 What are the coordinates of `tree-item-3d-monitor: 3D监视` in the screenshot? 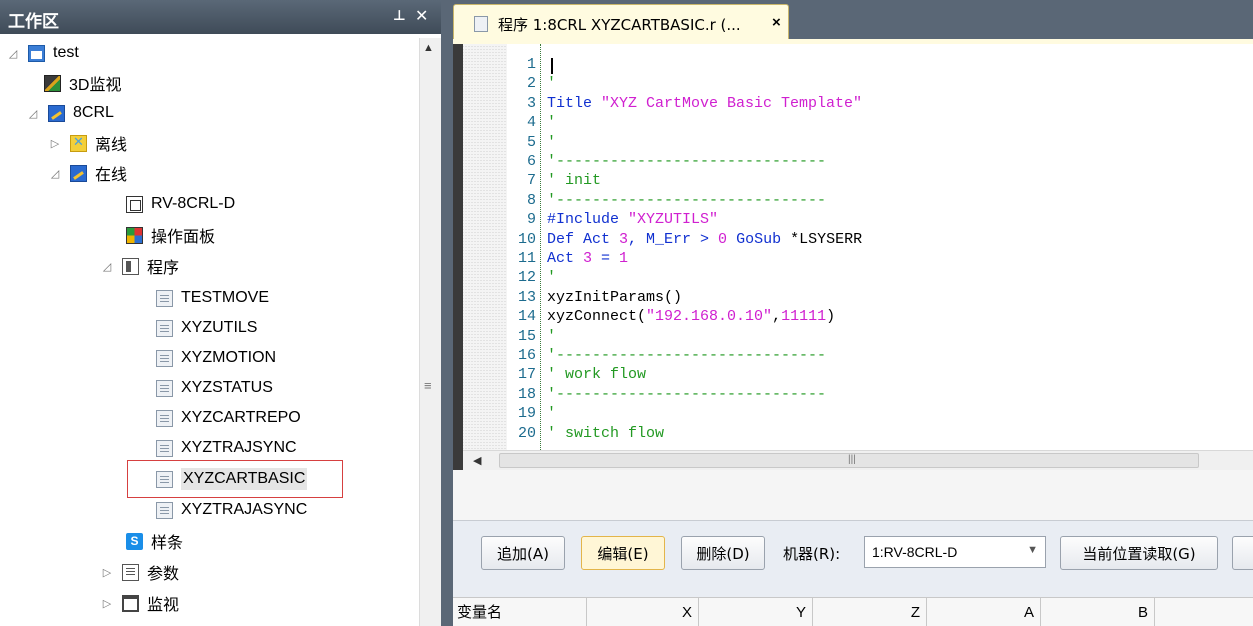 It's located at (82, 83).